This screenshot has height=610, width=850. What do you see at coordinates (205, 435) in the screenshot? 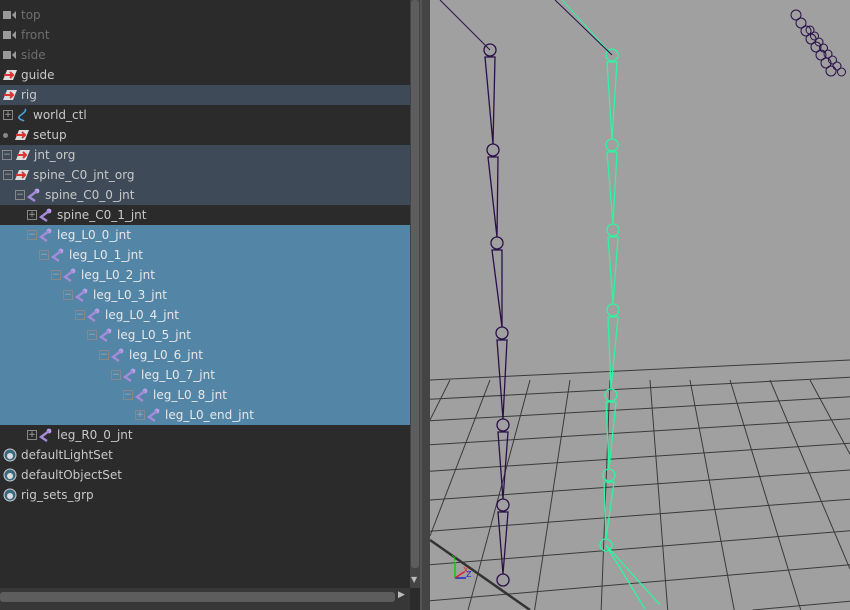
I see `outliner-item-leg-r0-0-jnt: + leg_R0_0_jnt` at bounding box center [205, 435].